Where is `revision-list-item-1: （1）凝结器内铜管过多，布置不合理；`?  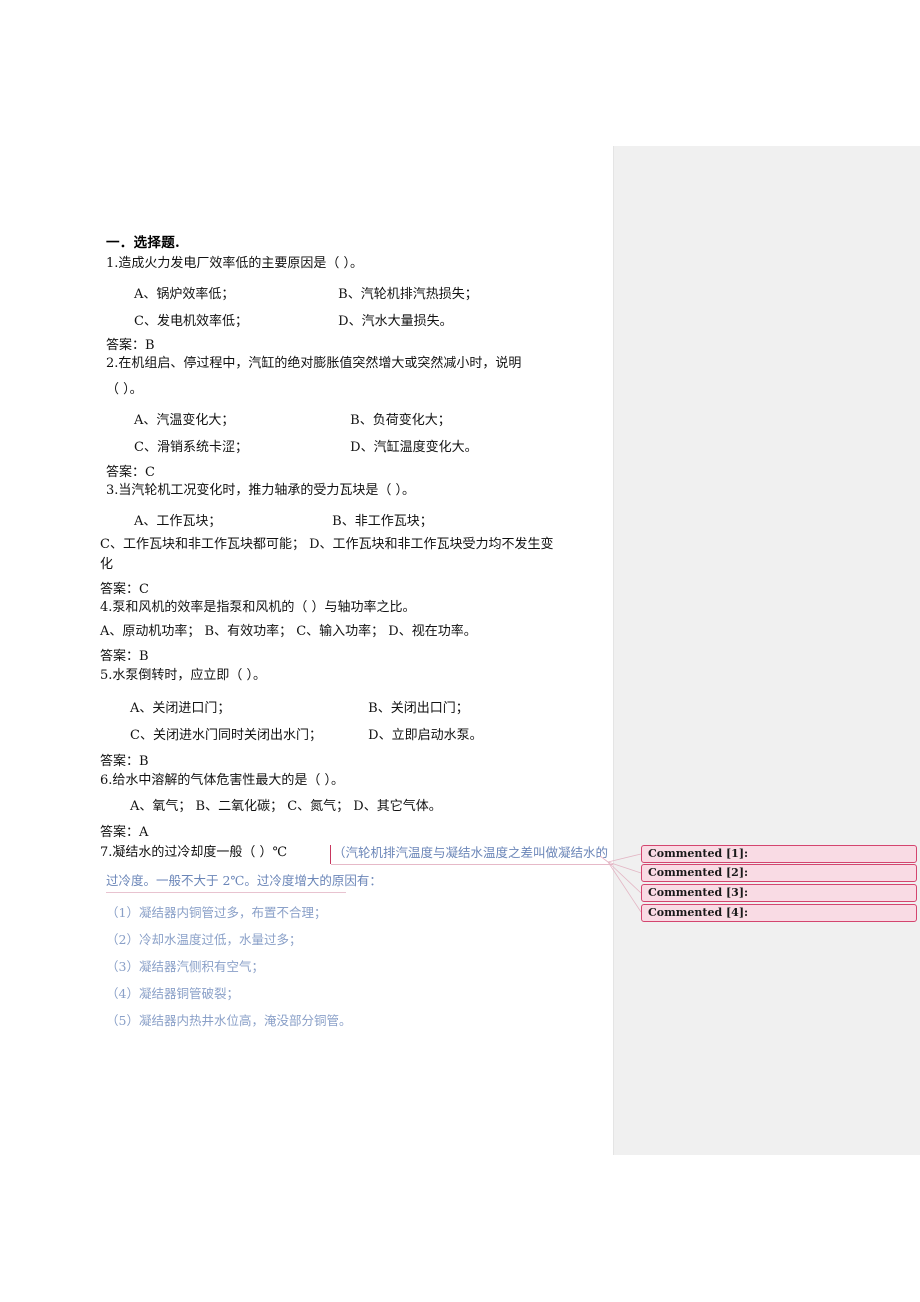 revision-list-item-1: （1）凝结器内铜管过多，布置不合理； is located at coordinates (216, 912).